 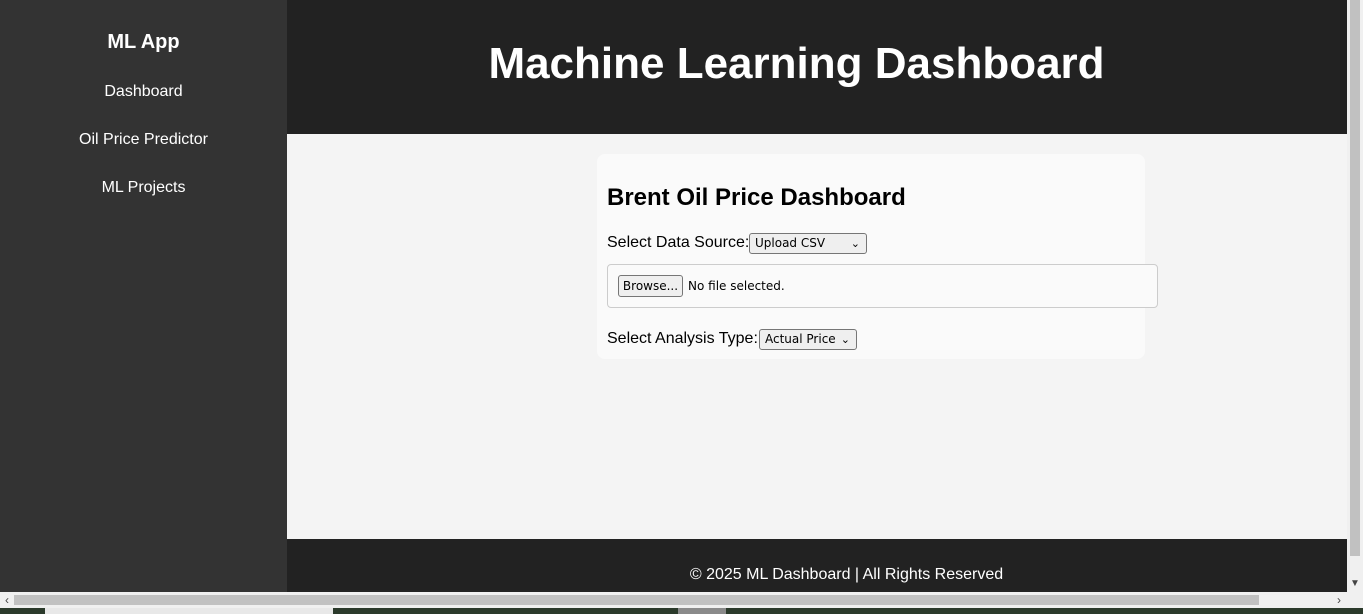 I want to click on sidebar-item-dashboard: Dashboard, so click(x=143, y=92).